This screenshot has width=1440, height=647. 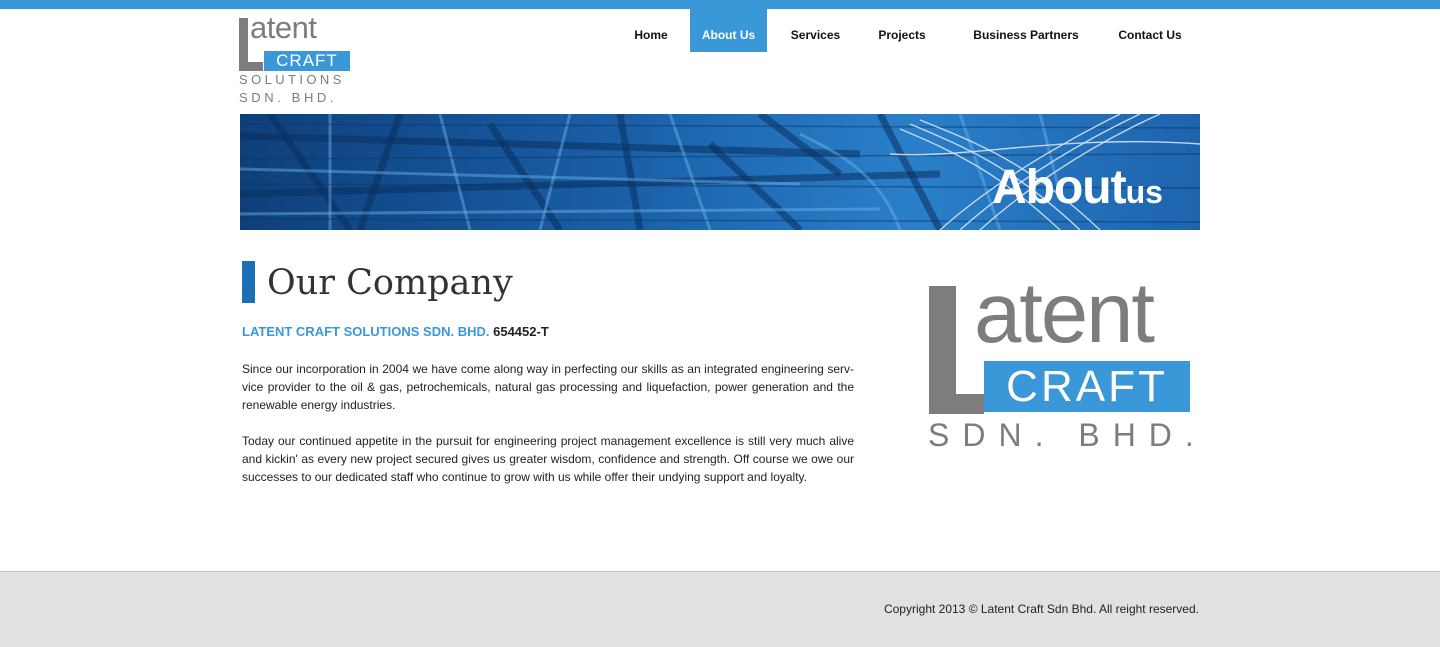 I want to click on banner-title: Aboutus, so click(x=1077, y=188).